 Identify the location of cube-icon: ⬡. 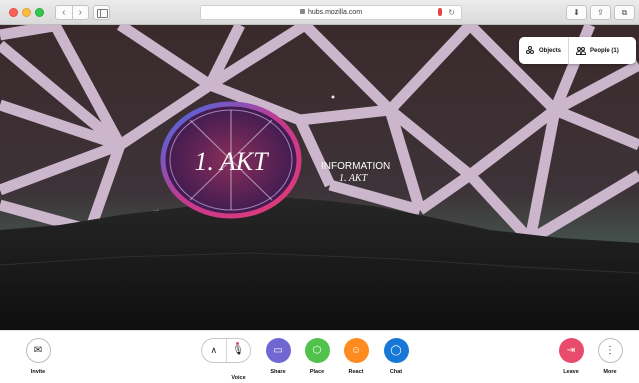
(317, 350).